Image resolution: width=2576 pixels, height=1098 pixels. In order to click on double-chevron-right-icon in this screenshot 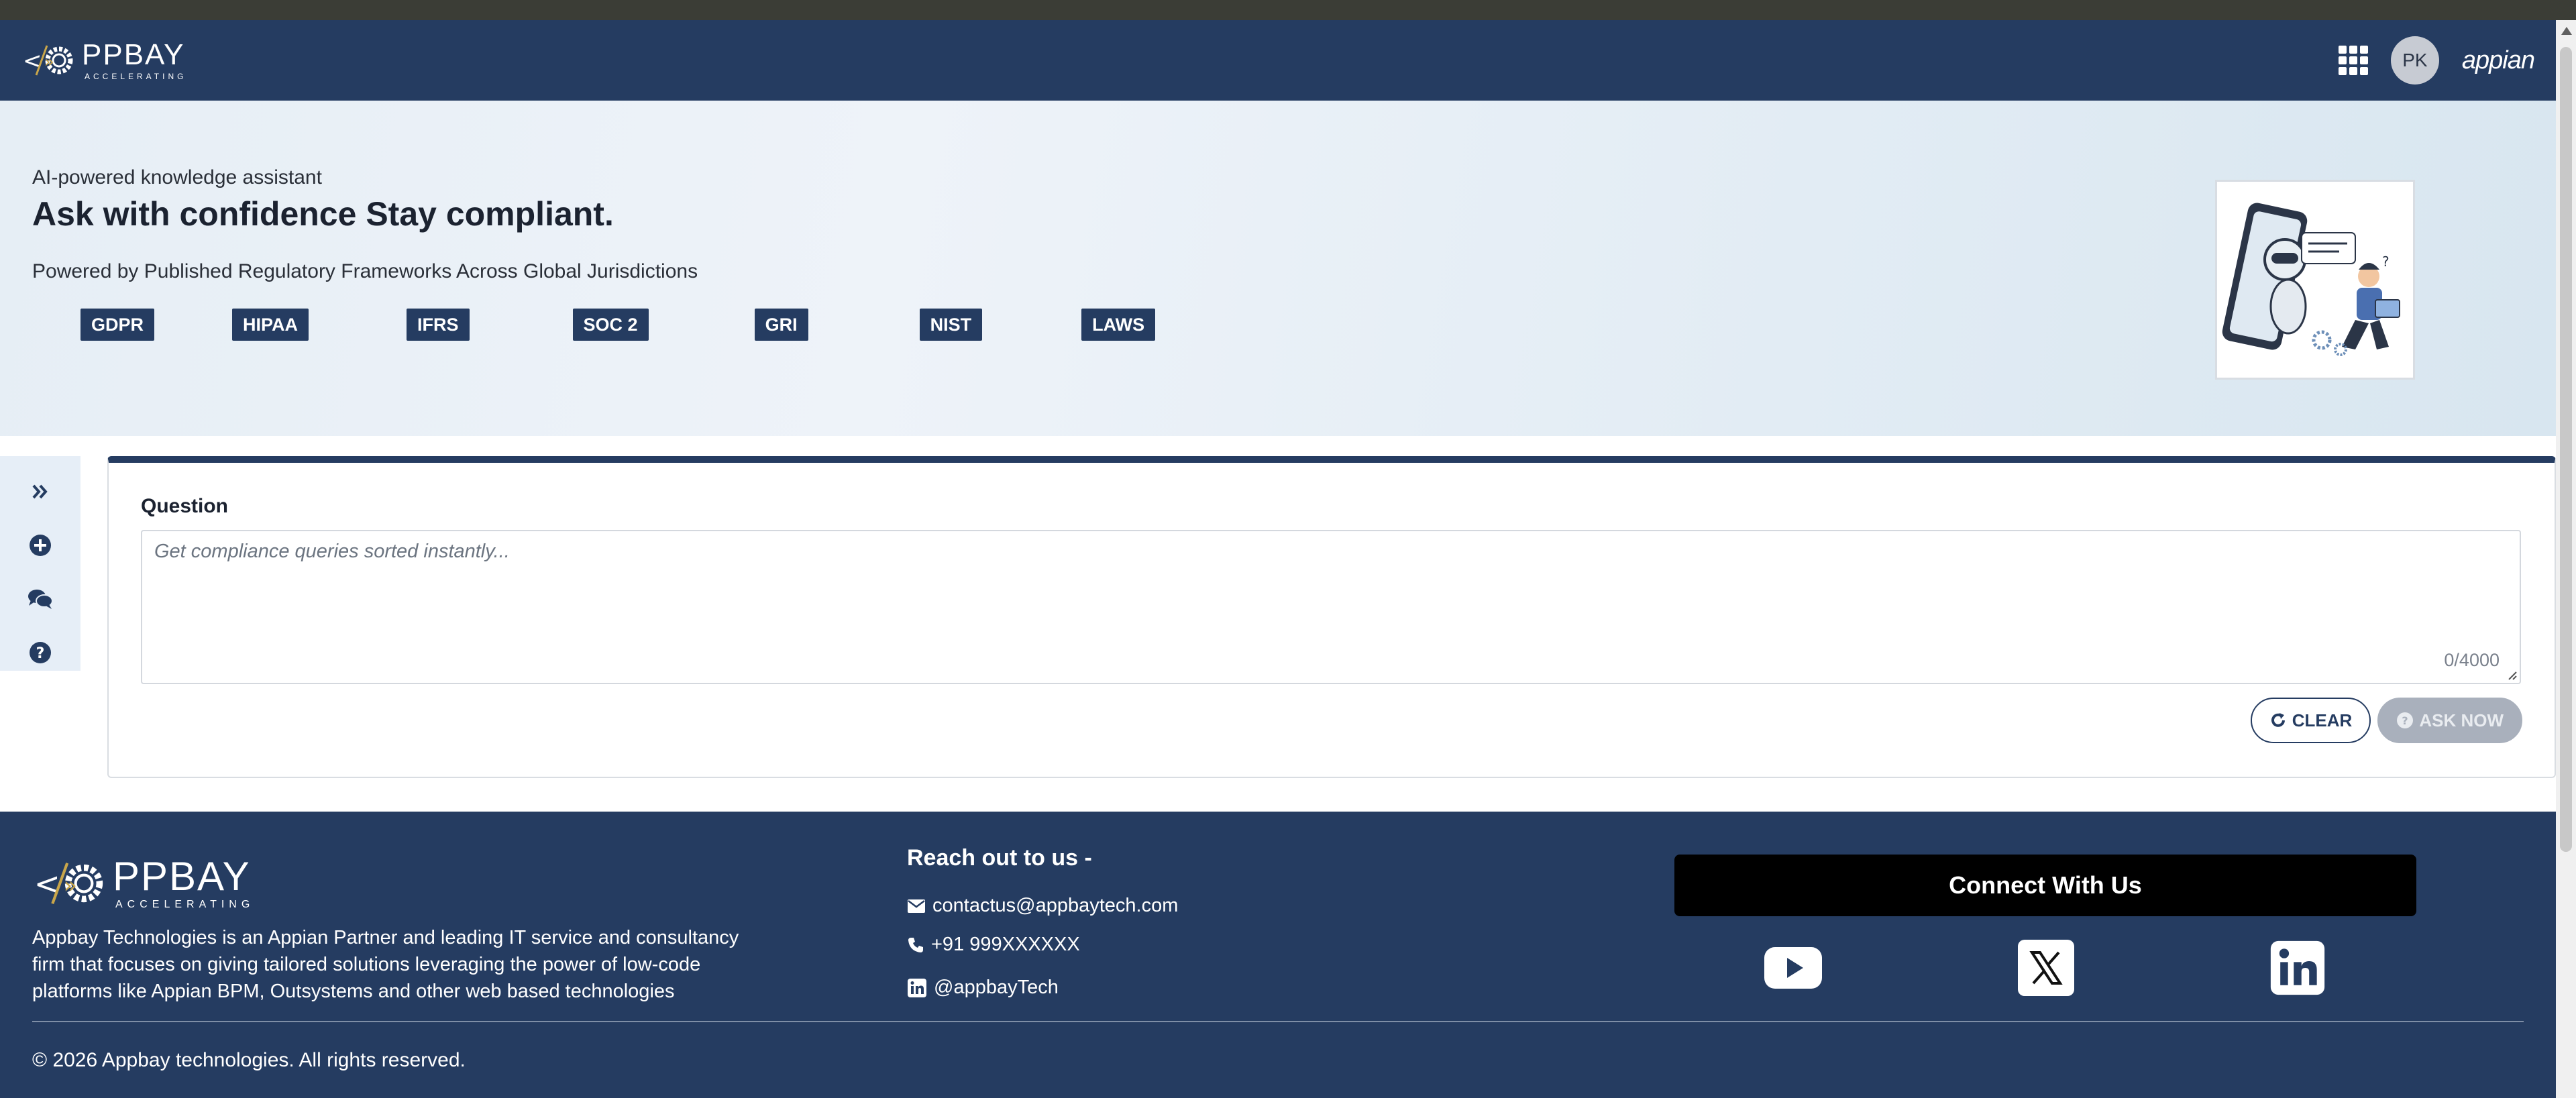, I will do `click(40, 491)`.